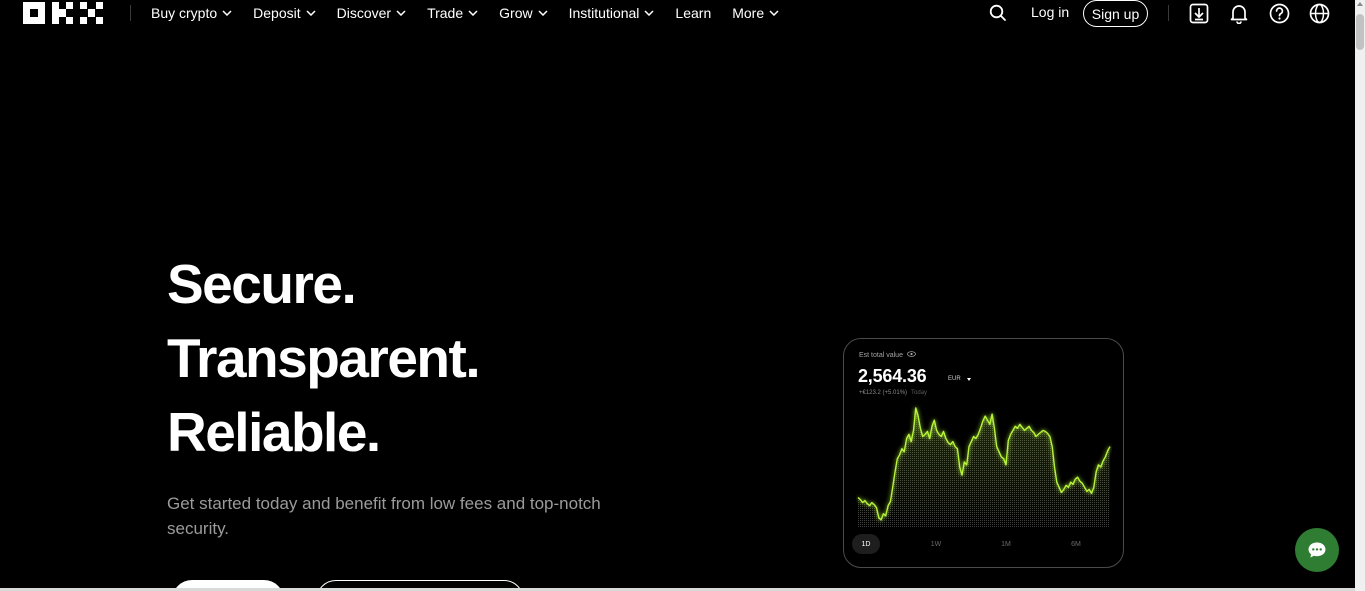 The height and width of the screenshot is (591, 1365). I want to click on range-tabs: 1D 1W 1M 6M, so click(983, 544).